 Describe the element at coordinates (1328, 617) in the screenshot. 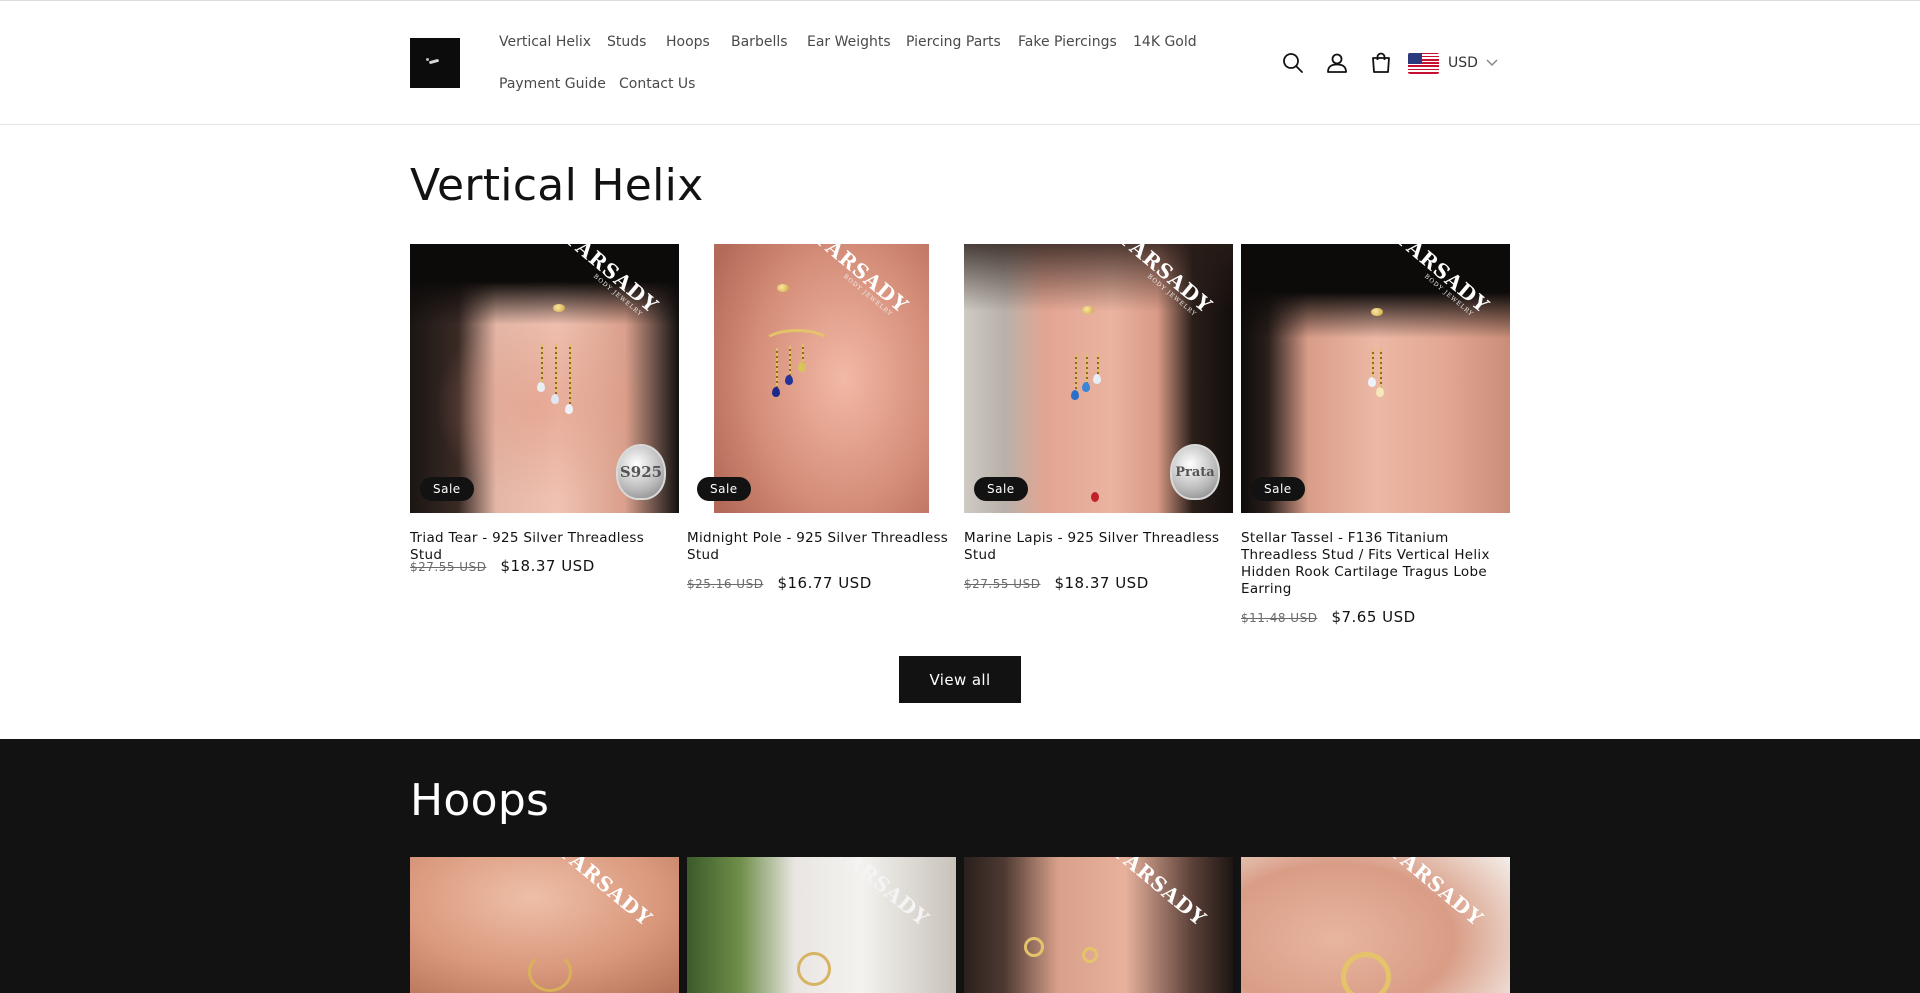

I see `product-price: $11.48 USD $7.65 USD` at that location.